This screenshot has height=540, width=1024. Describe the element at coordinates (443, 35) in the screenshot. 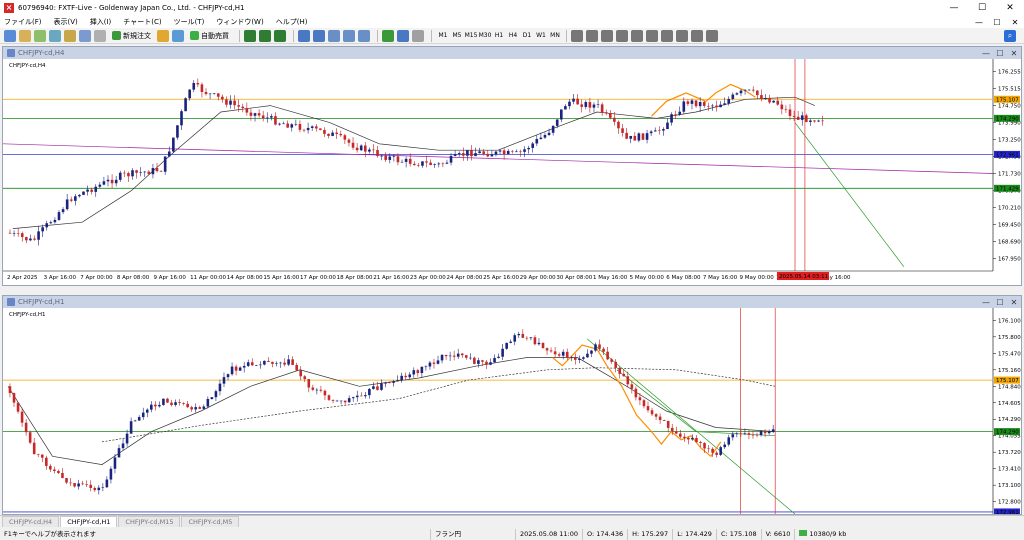

I see `timeframe-m1: M1` at that location.